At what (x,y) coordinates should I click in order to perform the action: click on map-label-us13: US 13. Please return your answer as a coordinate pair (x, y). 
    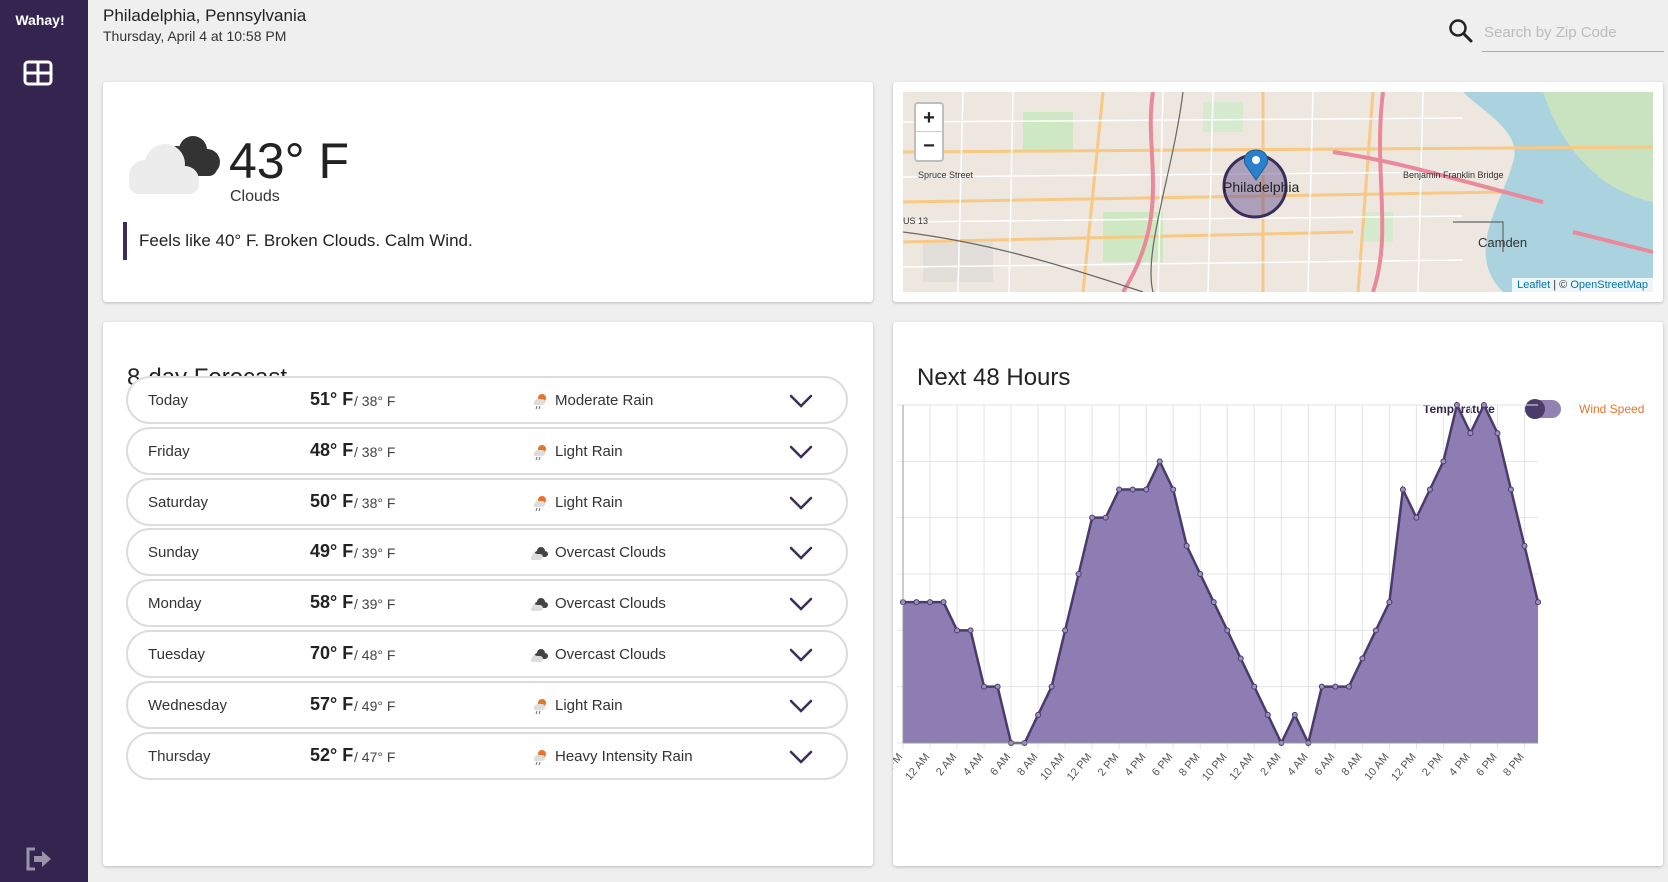
    Looking at the image, I should click on (915, 221).